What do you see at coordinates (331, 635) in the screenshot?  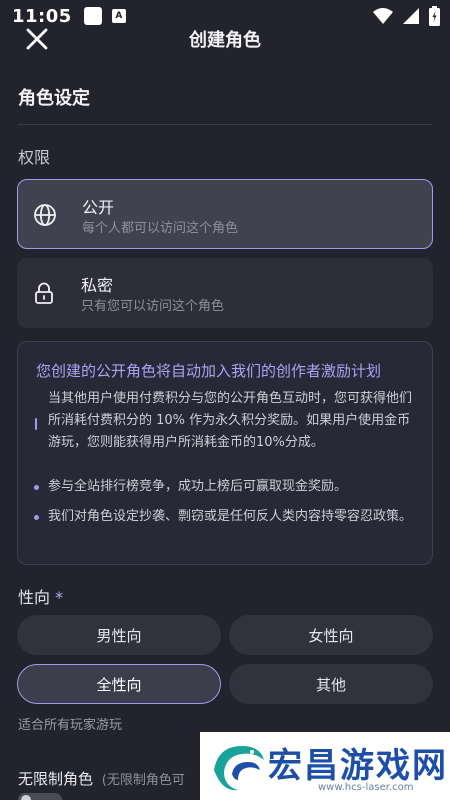 I see `orientation-option-female: 女性向` at bounding box center [331, 635].